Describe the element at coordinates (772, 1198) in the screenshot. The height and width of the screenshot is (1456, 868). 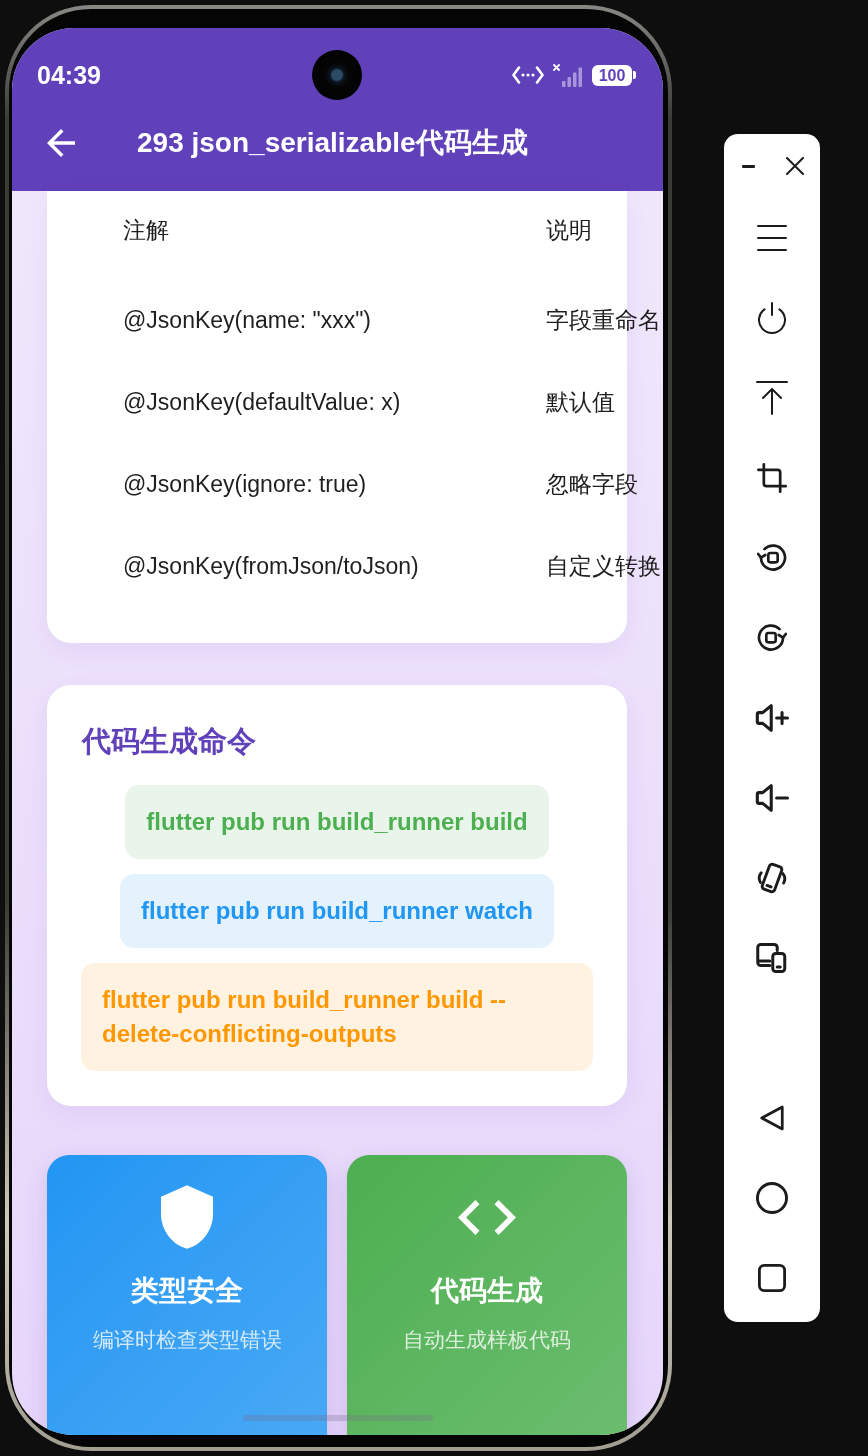
I see `home-icon` at that location.